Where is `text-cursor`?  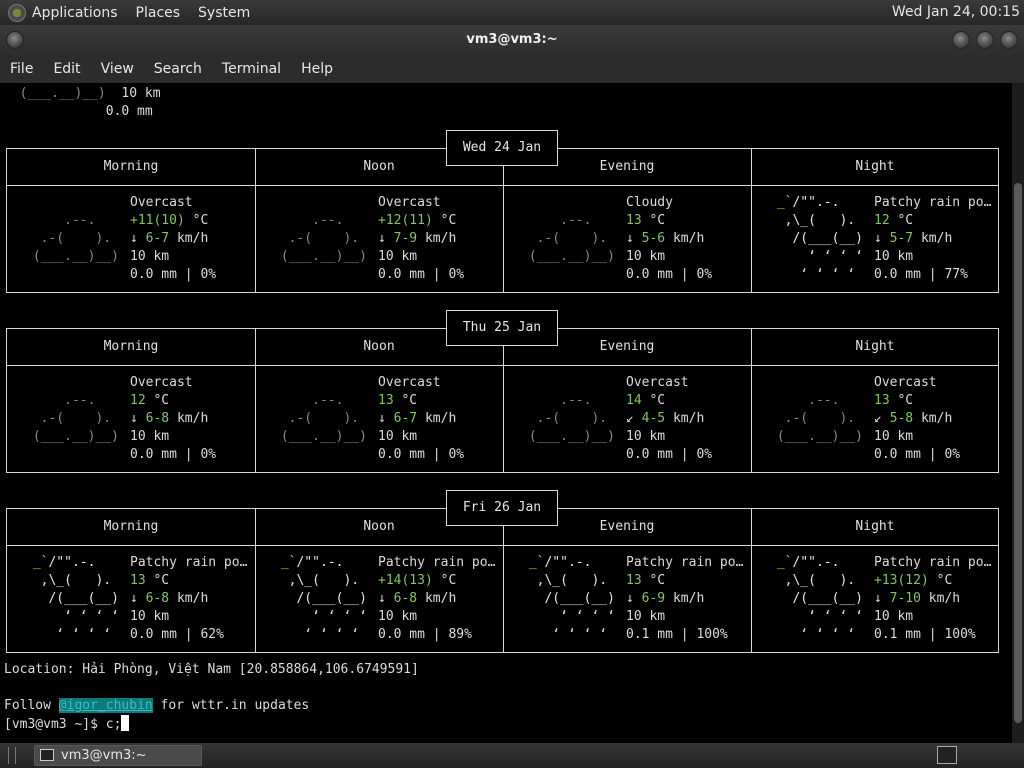 text-cursor is located at coordinates (125, 723).